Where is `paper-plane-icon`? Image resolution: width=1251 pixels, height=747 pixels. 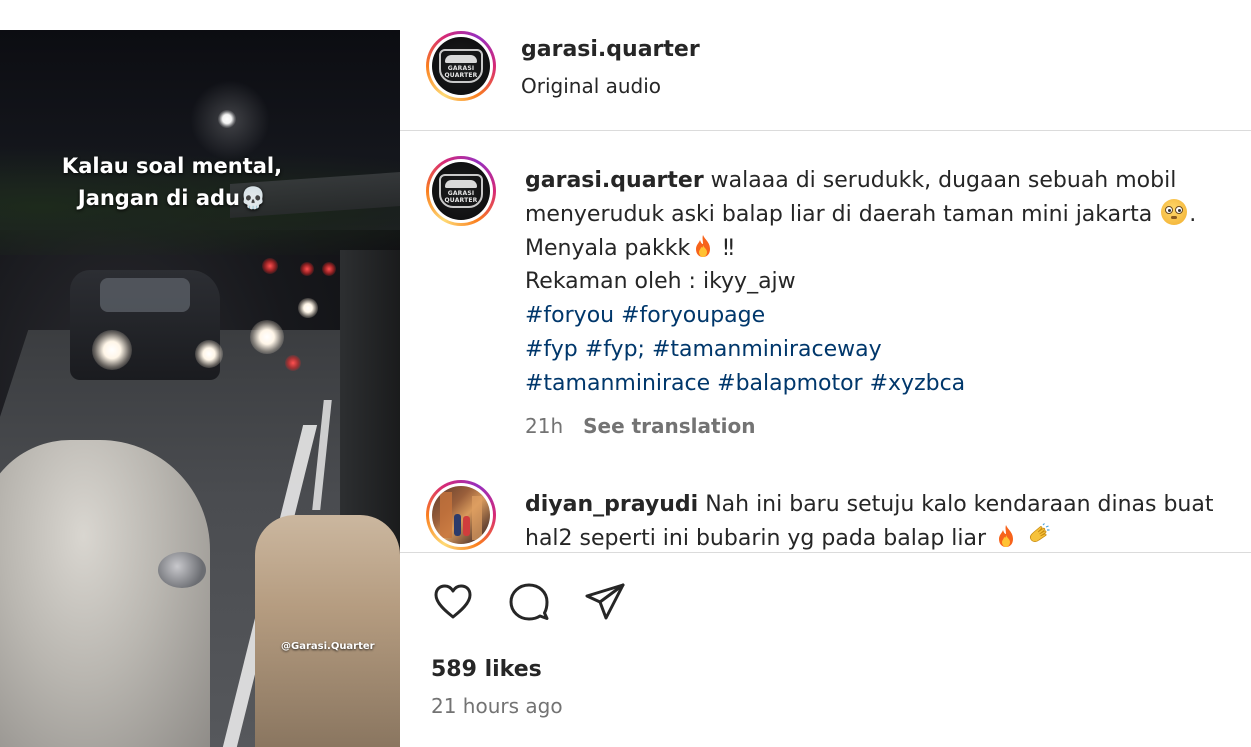 paper-plane-icon is located at coordinates (605, 601).